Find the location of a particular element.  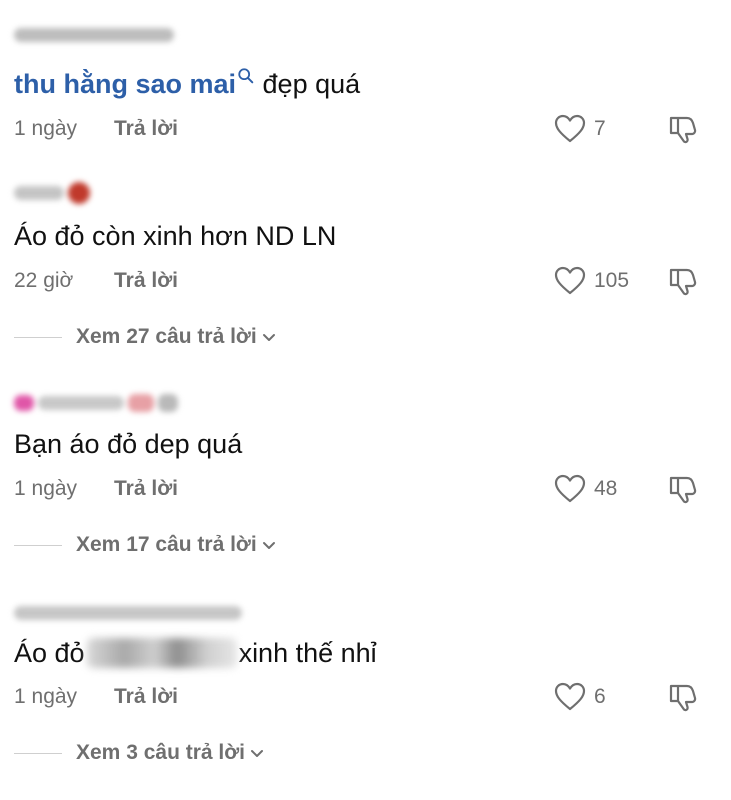

view-replies-label: Xem 27 câu trả lời is located at coordinates (166, 336).